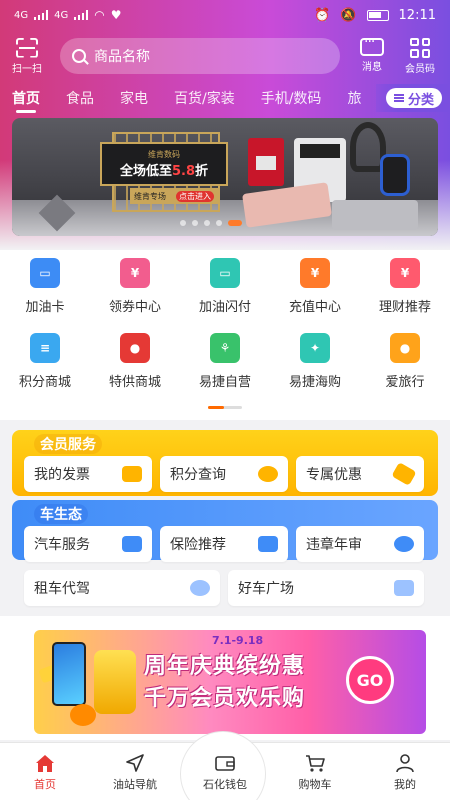  Describe the element at coordinates (135, 348) in the screenshot. I see `special-mall-icon: ●` at that location.